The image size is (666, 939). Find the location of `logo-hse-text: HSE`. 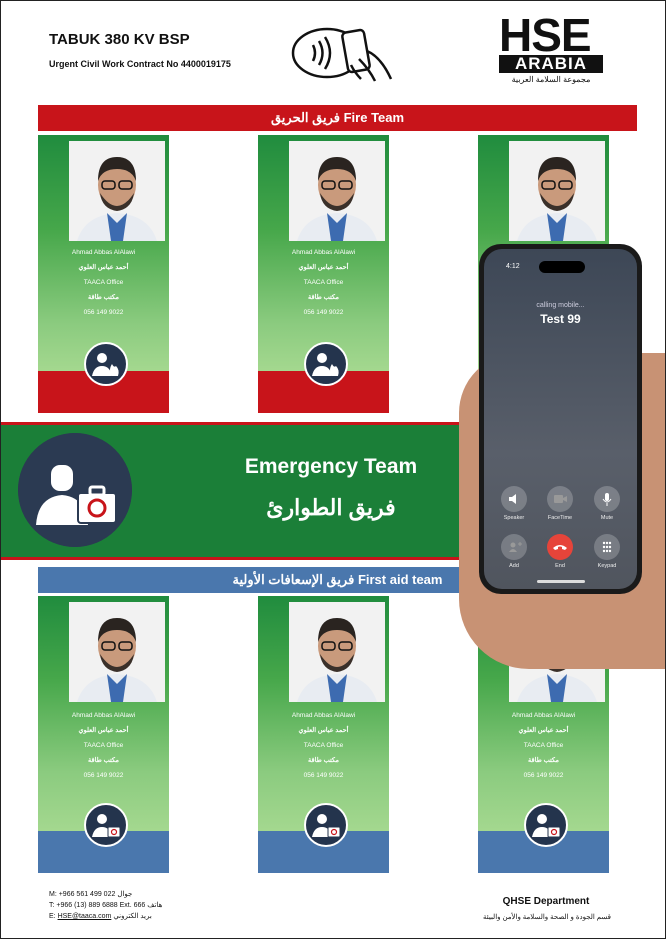

logo-hse-text: HSE is located at coordinates (545, 35).